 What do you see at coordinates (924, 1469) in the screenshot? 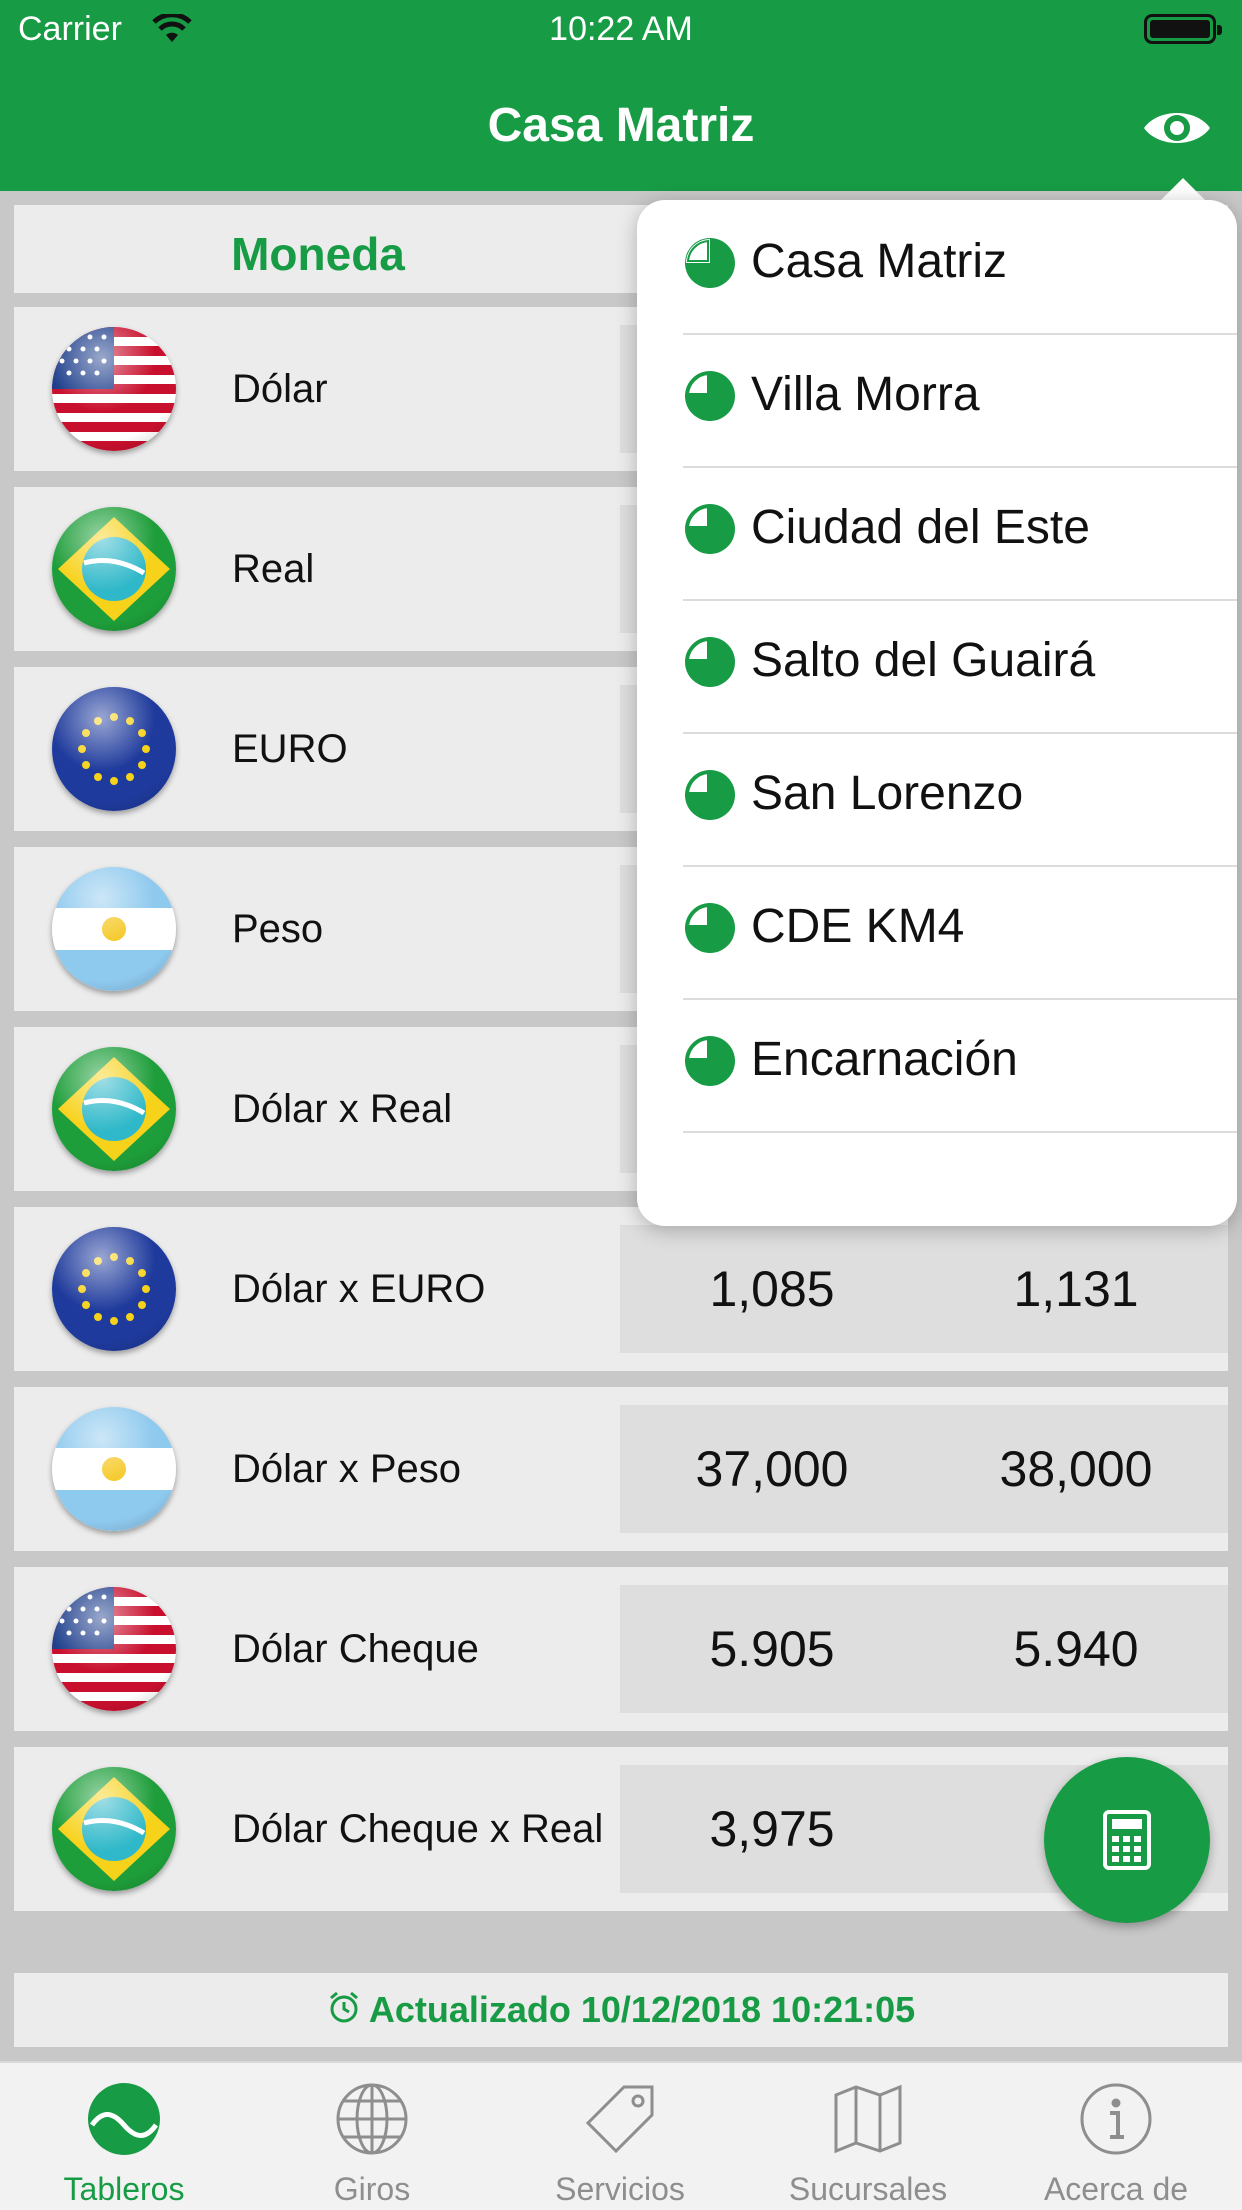
I see `rate-values: 37,000 38,000` at bounding box center [924, 1469].